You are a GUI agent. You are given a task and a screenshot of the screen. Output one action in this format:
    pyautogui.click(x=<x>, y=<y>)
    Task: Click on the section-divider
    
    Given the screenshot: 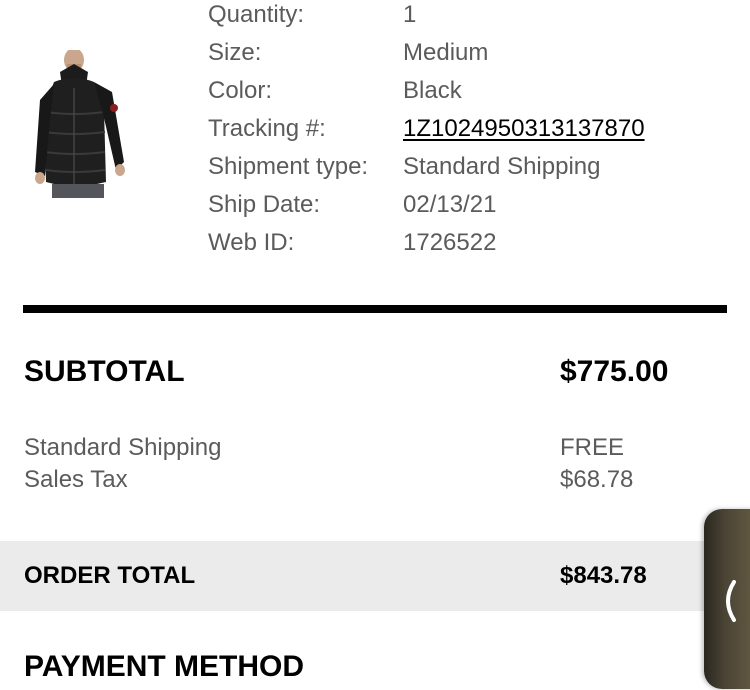 What is the action you would take?
    pyautogui.click(x=375, y=309)
    